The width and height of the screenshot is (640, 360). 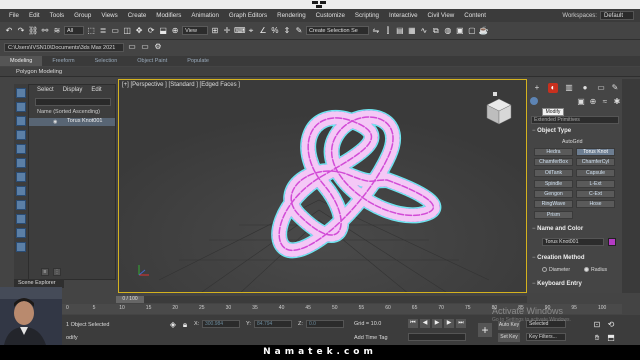 What do you see at coordinates (595, 173) in the screenshot?
I see `capsule-button: Capsule` at bounding box center [595, 173].